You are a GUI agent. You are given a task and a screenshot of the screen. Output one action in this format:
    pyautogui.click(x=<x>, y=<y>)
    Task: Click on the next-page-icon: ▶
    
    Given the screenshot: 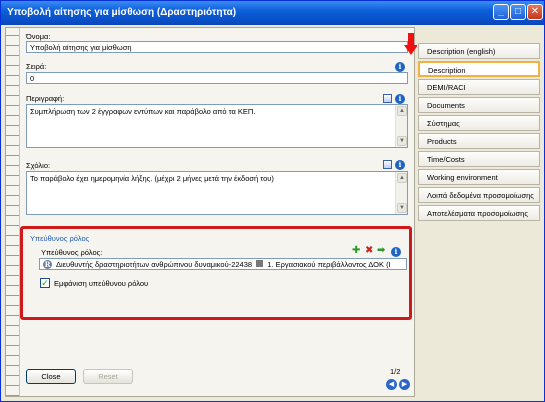 What is the action you would take?
    pyautogui.click(x=404, y=384)
    